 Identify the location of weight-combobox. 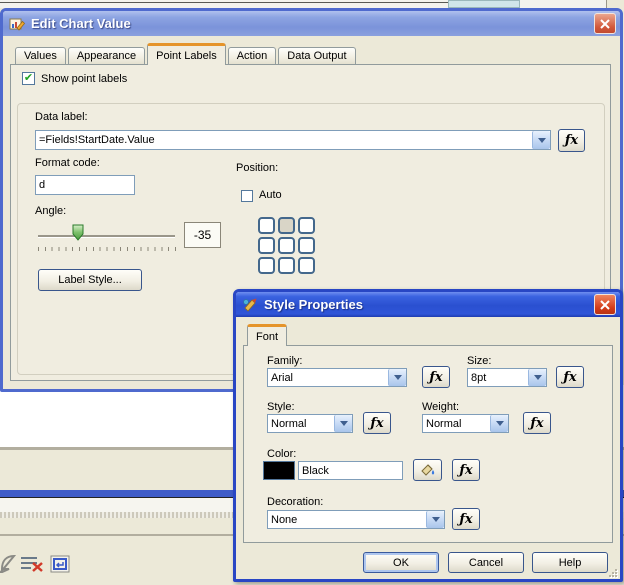
(465, 423).